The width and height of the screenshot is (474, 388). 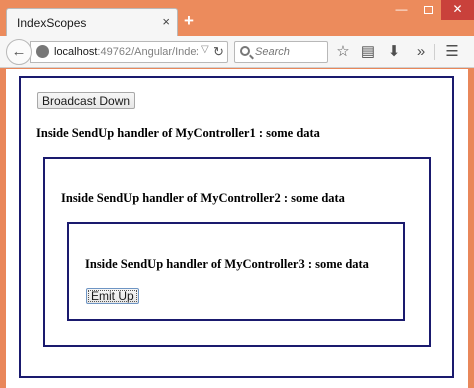 What do you see at coordinates (86, 100) in the screenshot?
I see `broadcast-down-button: Broadcast Down` at bounding box center [86, 100].